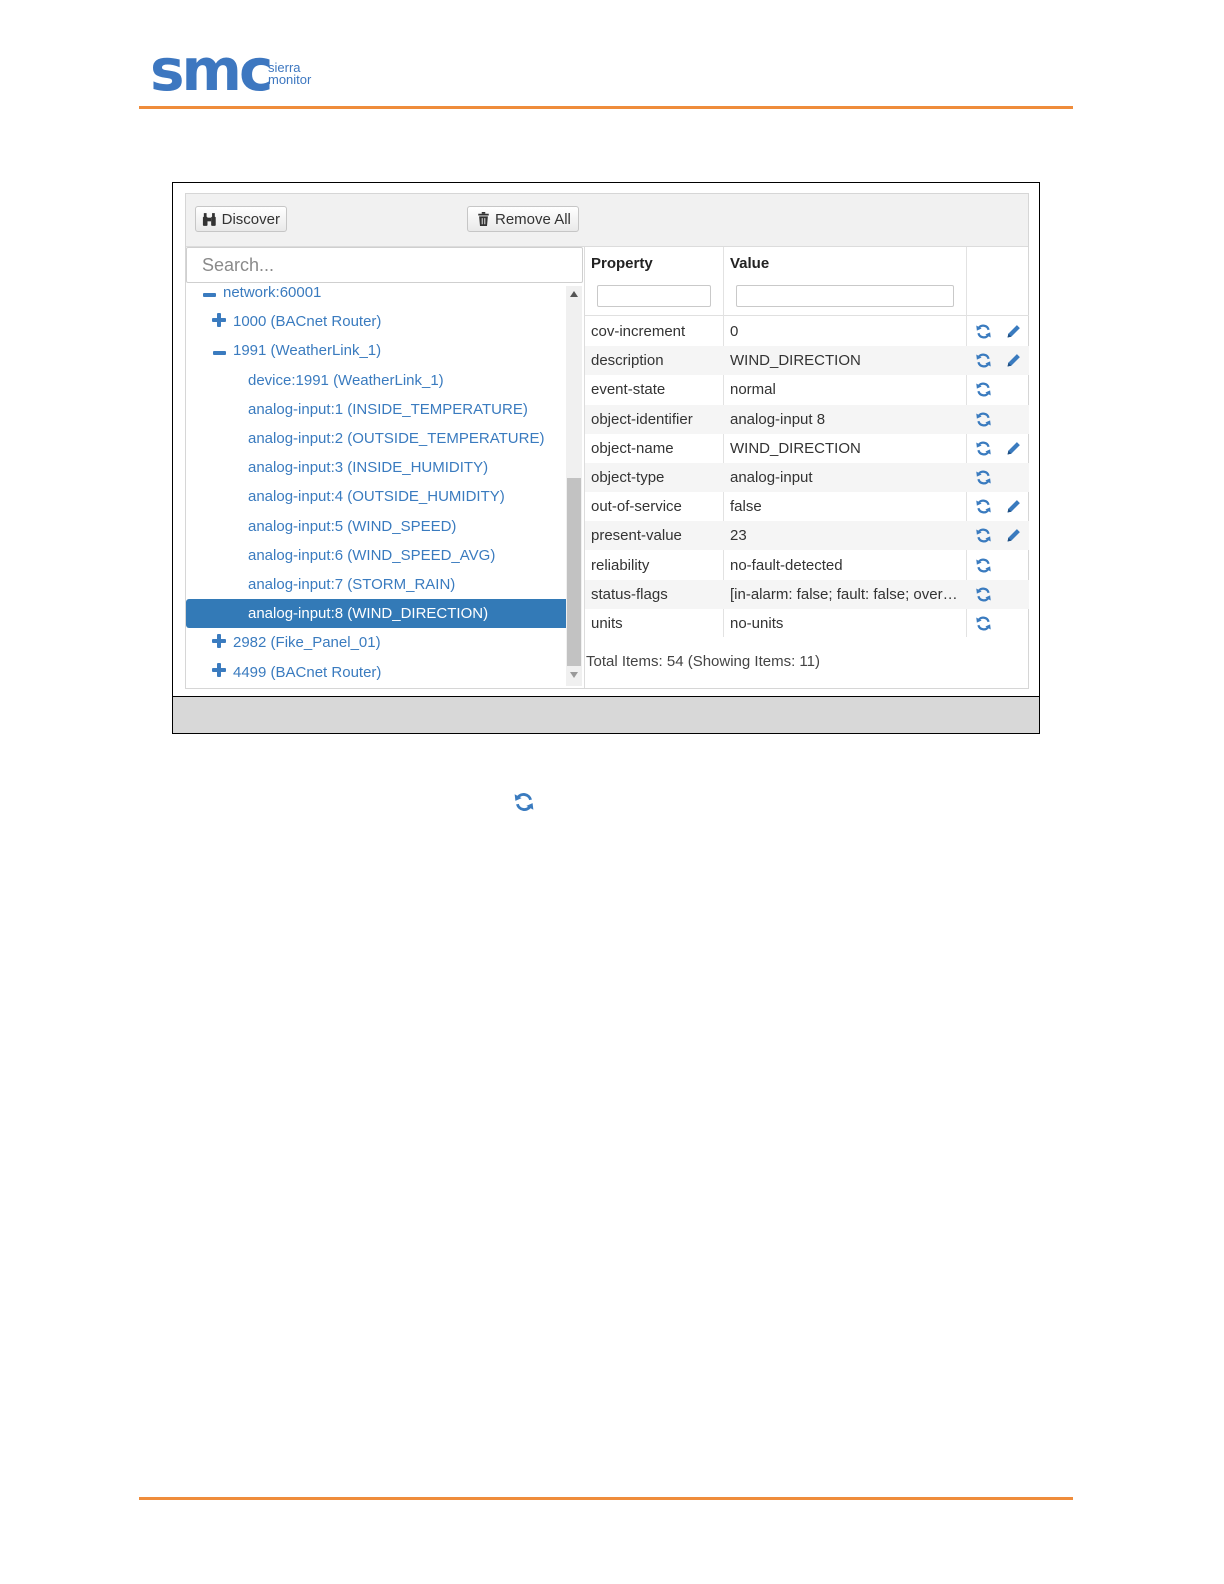  What do you see at coordinates (778, 419) in the screenshot?
I see `property-value: analog-input 8` at bounding box center [778, 419].